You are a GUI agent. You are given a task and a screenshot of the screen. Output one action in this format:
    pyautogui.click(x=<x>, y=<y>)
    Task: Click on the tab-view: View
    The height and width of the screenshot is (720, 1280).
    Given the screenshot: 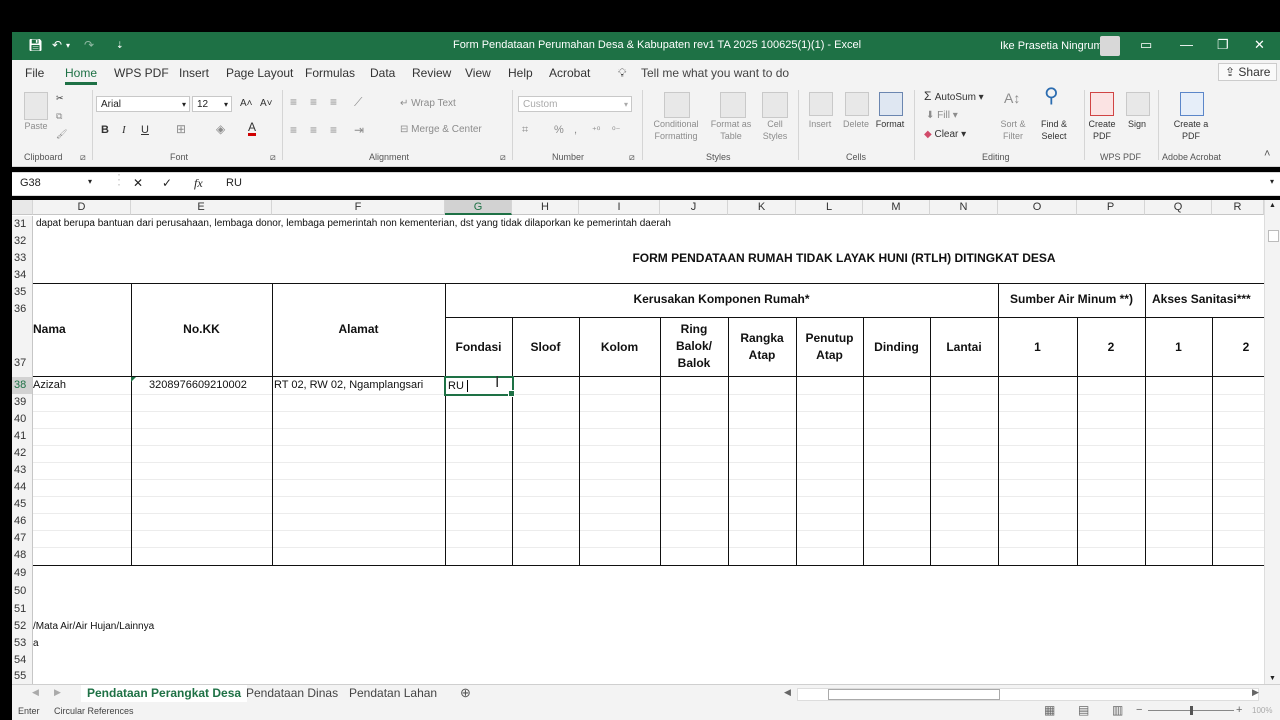 What is the action you would take?
    pyautogui.click(x=478, y=73)
    